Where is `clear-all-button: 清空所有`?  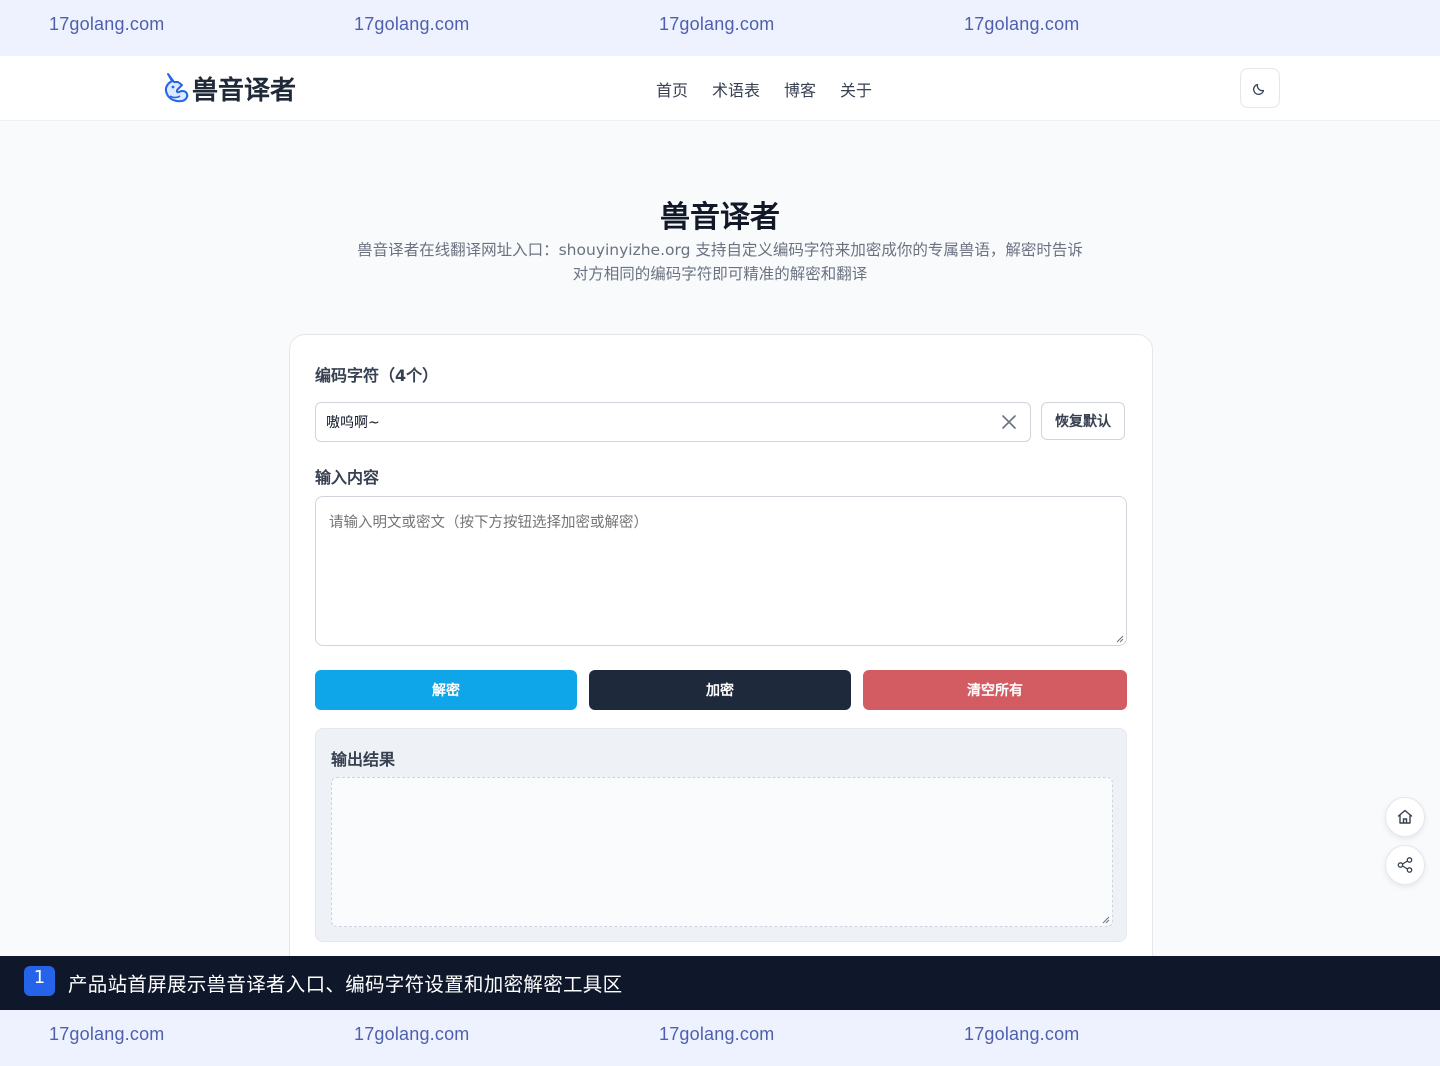 clear-all-button: 清空所有 is located at coordinates (995, 690).